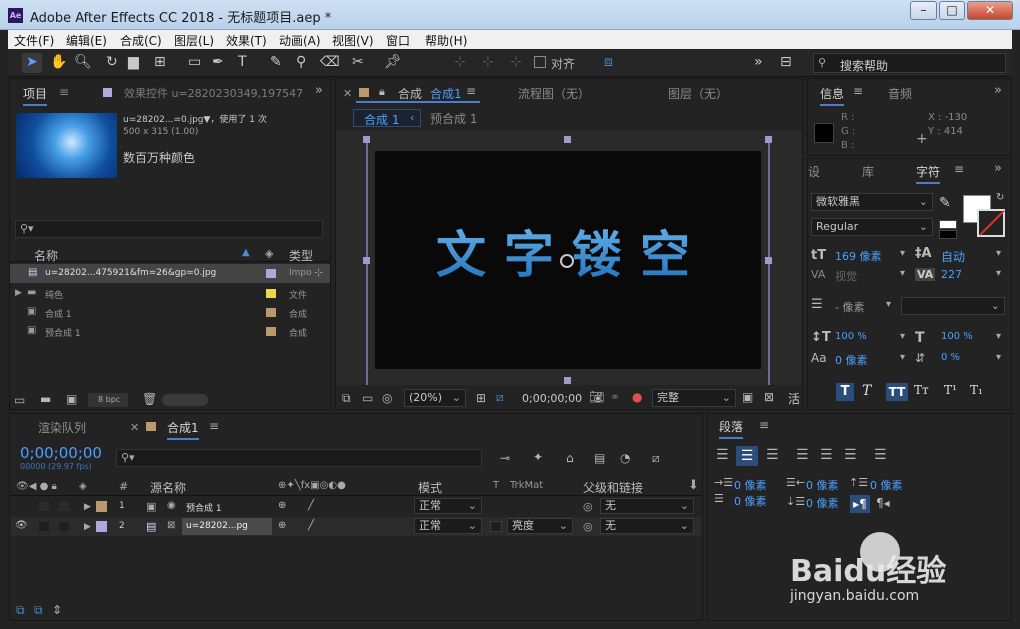 This screenshot has height=629, width=1020. What do you see at coordinates (87, 527) in the screenshot?
I see `expand-arrow-icon: ▶` at bounding box center [87, 527].